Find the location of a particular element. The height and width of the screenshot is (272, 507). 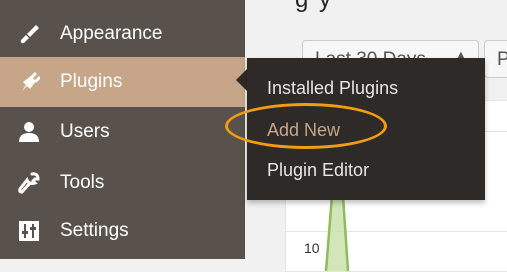

wrench-icon is located at coordinates (29, 183).